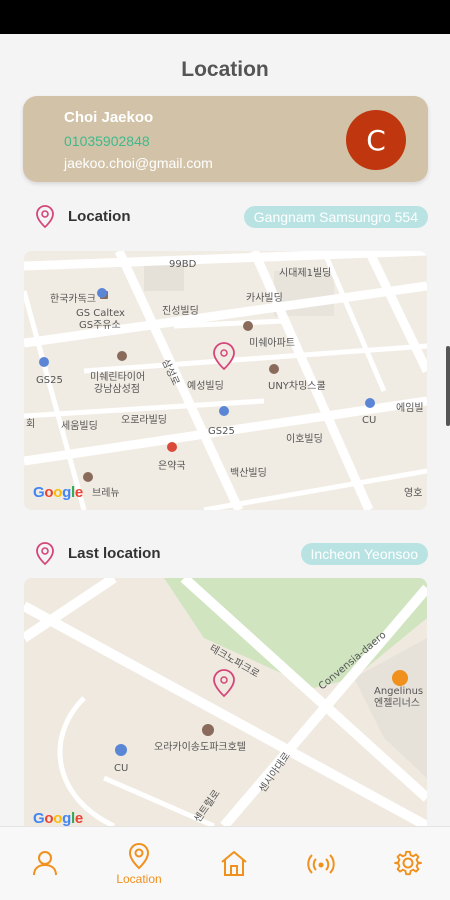  Describe the element at coordinates (172, 466) in the screenshot. I see `svg-text: 은약국` at that location.